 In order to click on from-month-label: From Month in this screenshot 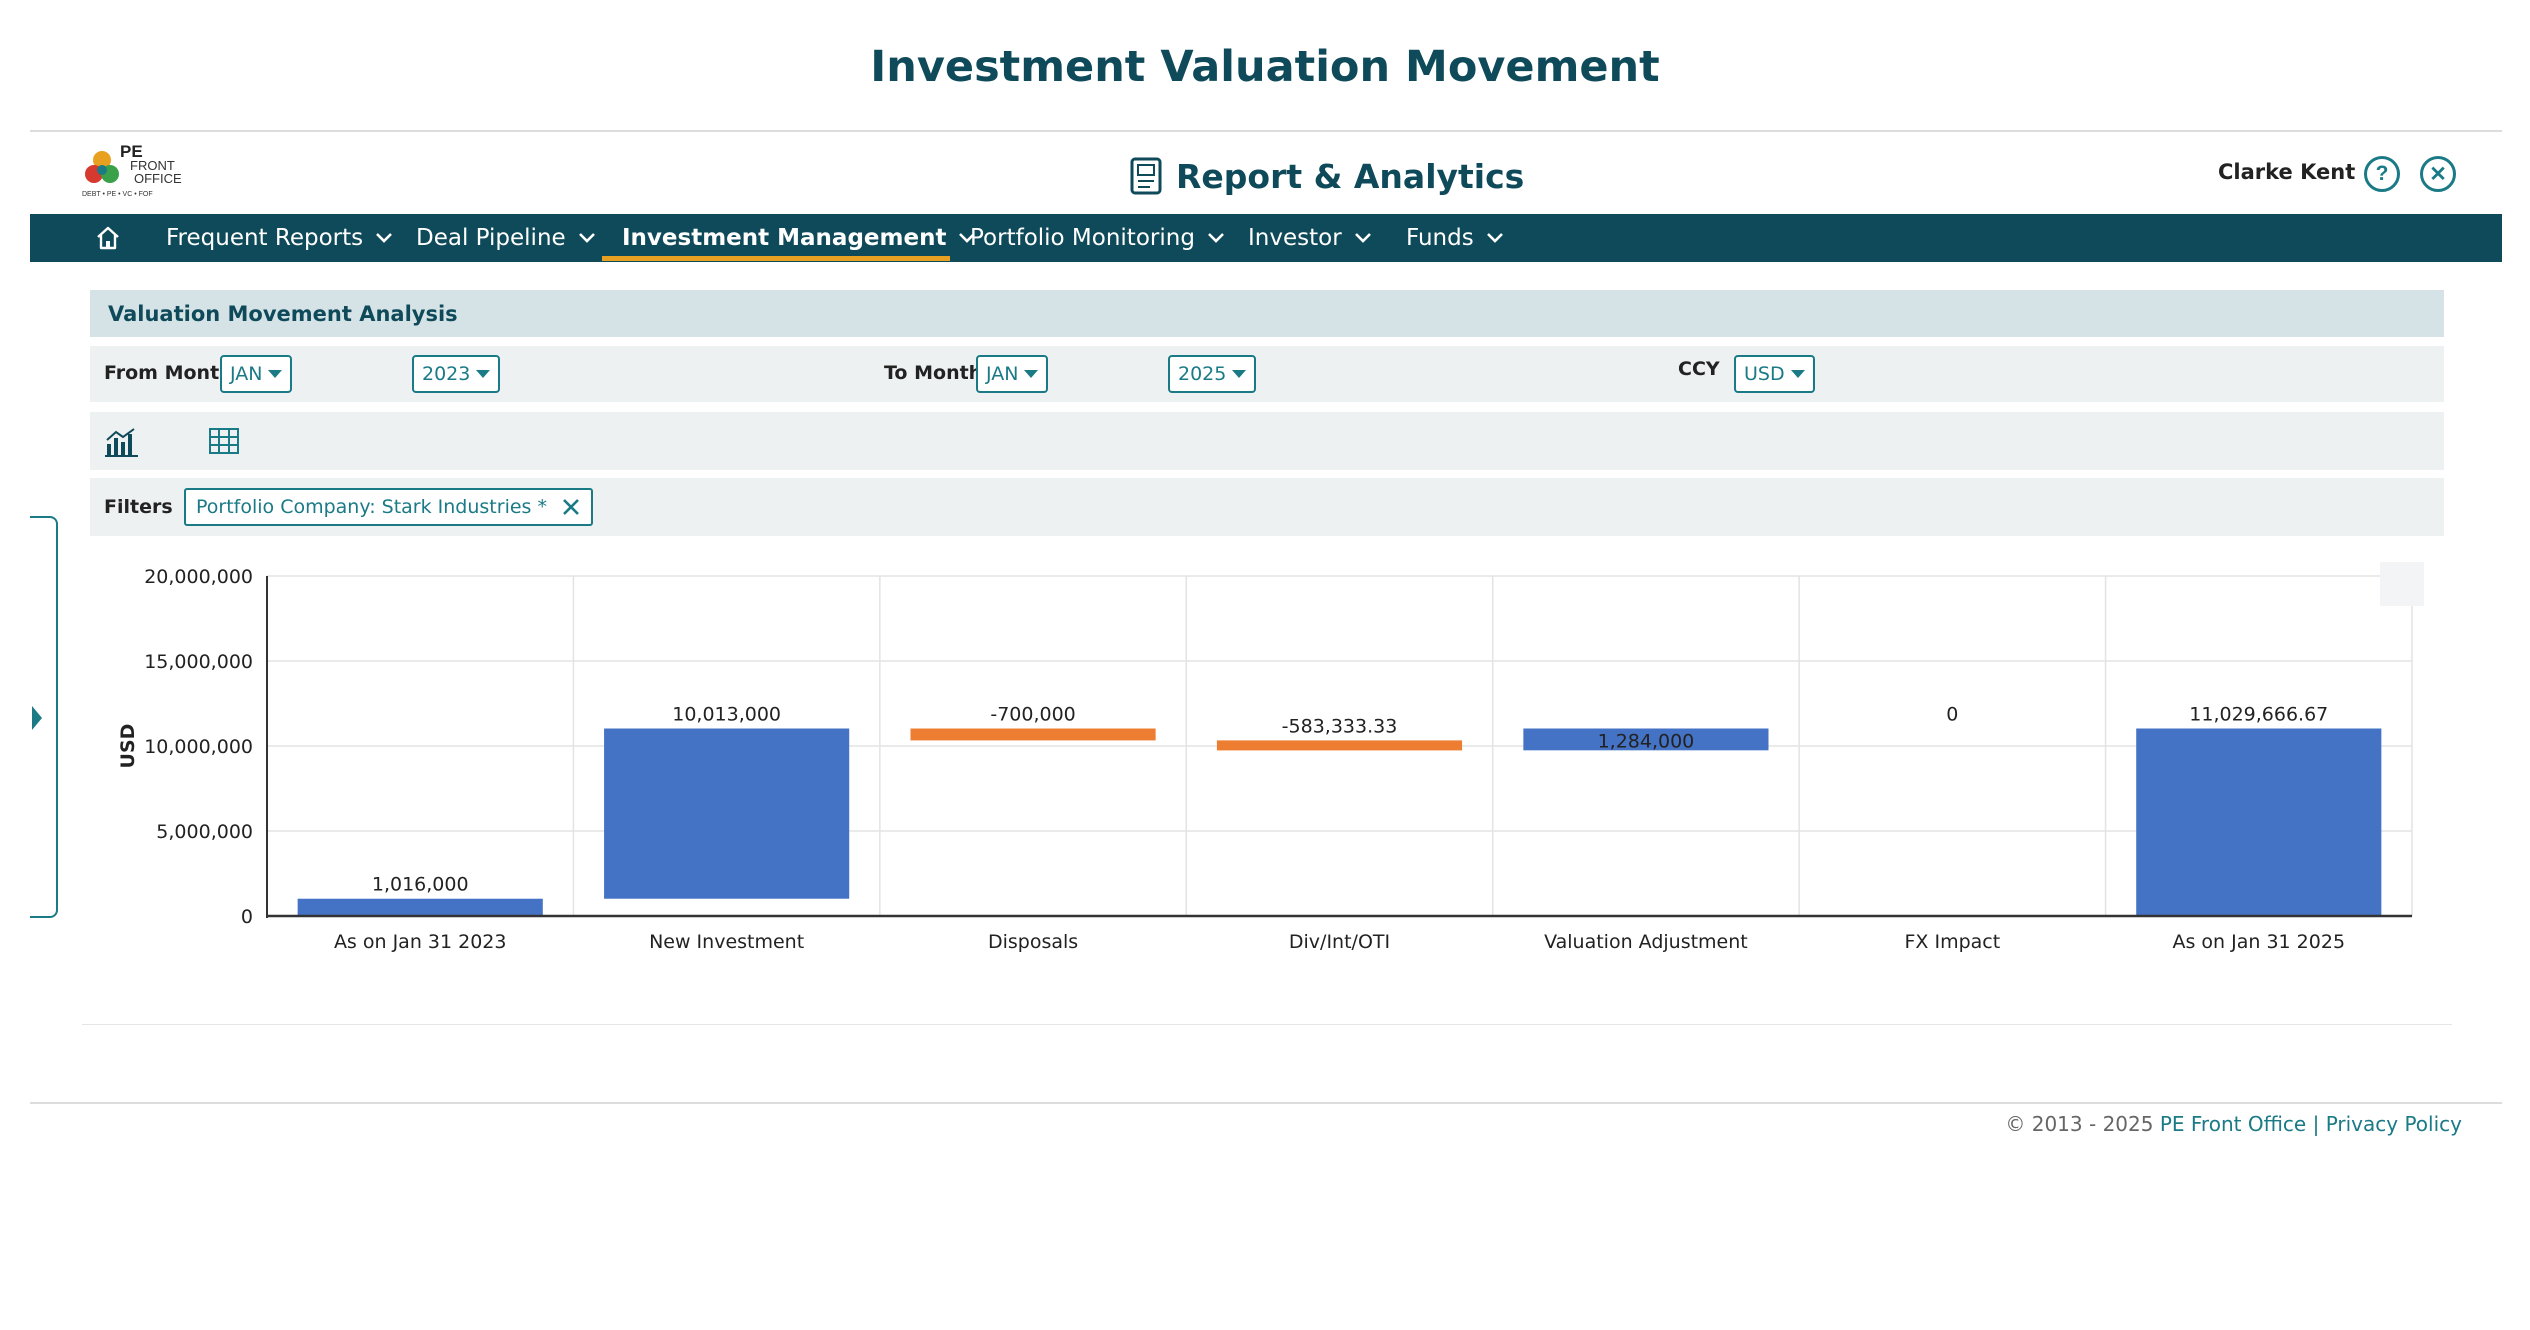, I will do `click(168, 373)`.